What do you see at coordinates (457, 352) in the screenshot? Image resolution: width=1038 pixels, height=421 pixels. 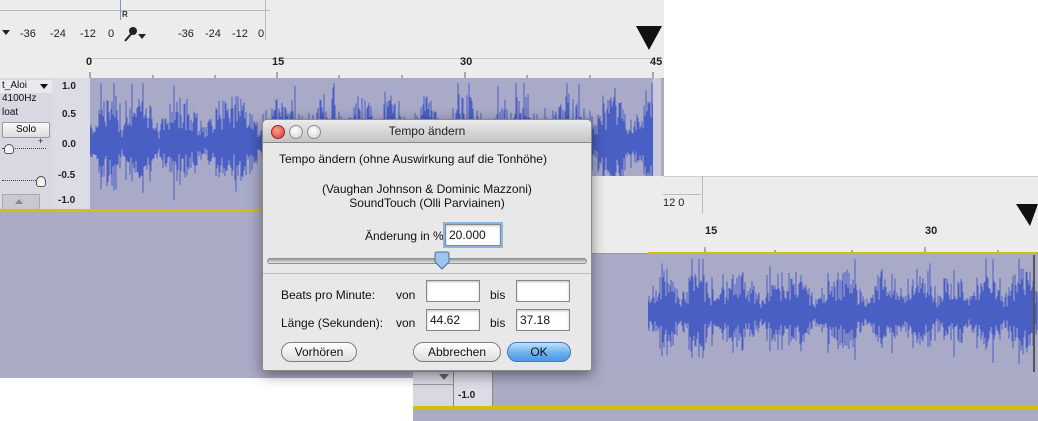 I see `cancel-button: Abbrechen` at bounding box center [457, 352].